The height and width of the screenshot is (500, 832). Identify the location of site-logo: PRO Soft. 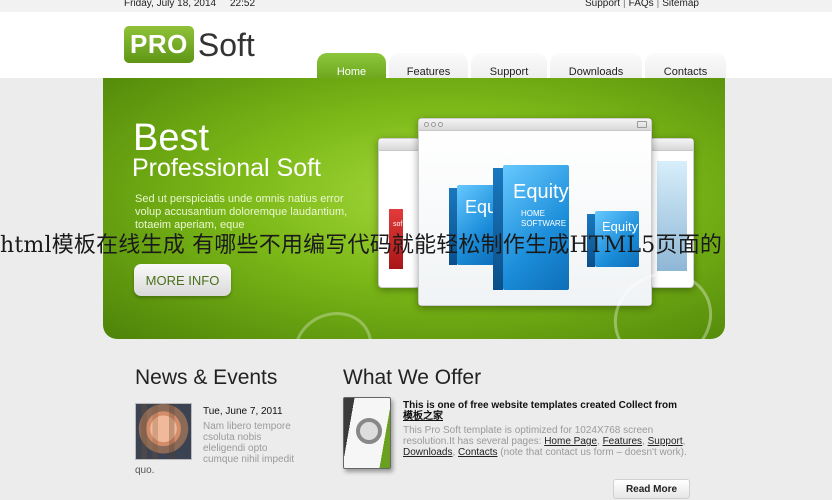
(189, 44).